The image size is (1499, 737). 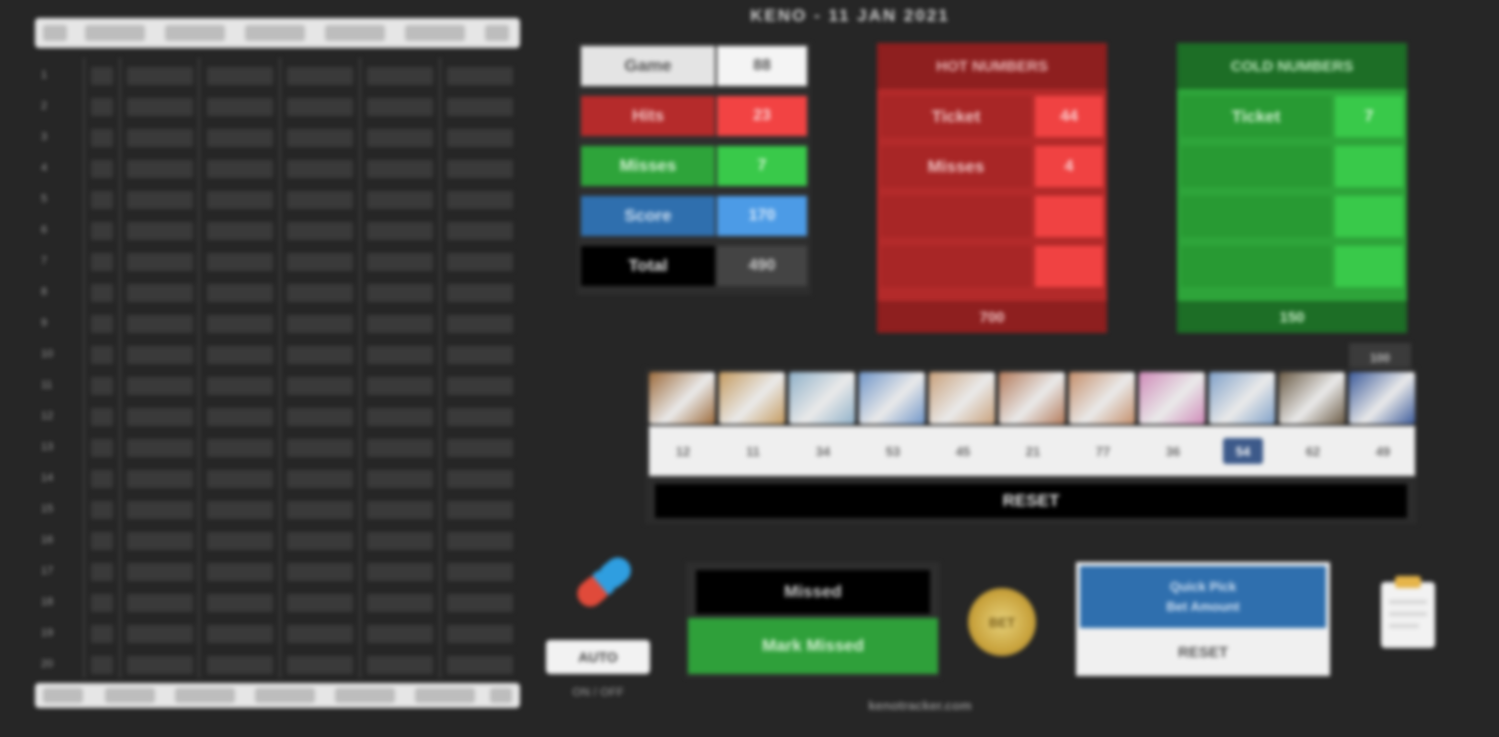 I want to click on row-number: 11, so click(x=47, y=385).